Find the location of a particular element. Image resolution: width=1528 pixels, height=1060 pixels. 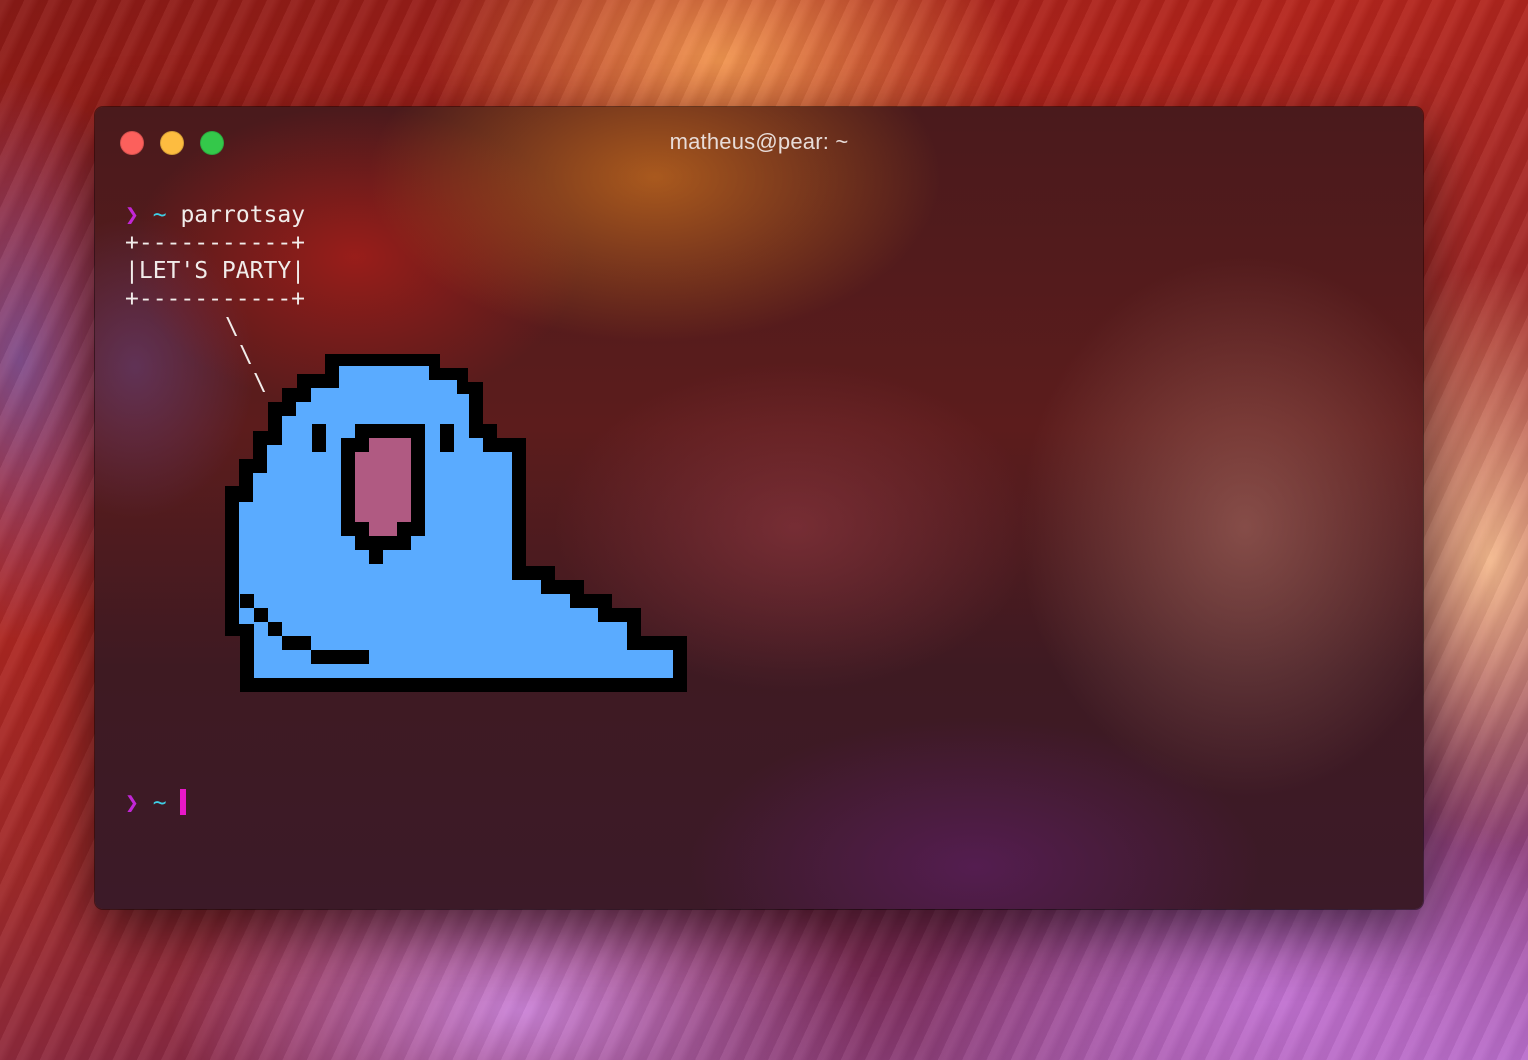

speech-bubble-top: +-----------+ is located at coordinates (215, 243).